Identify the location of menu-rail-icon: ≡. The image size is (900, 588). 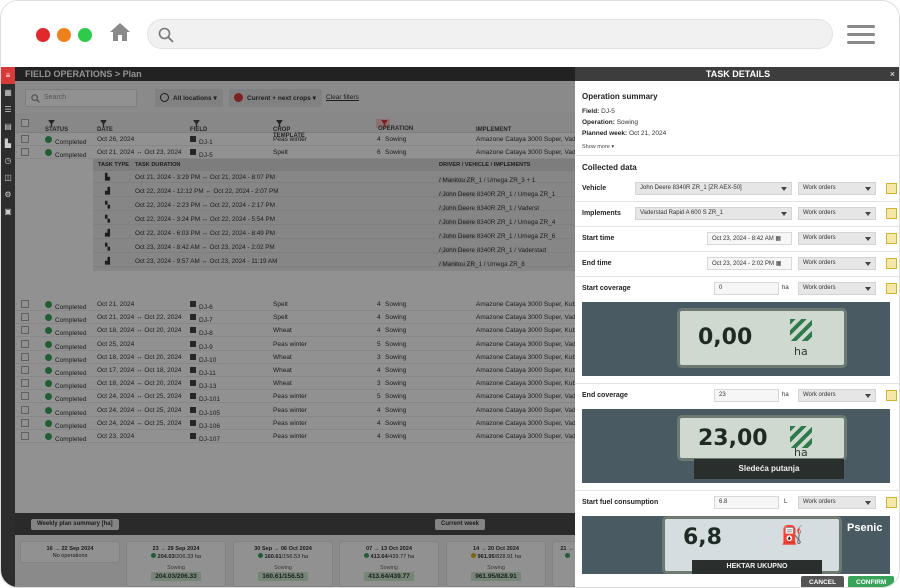
(8, 75).